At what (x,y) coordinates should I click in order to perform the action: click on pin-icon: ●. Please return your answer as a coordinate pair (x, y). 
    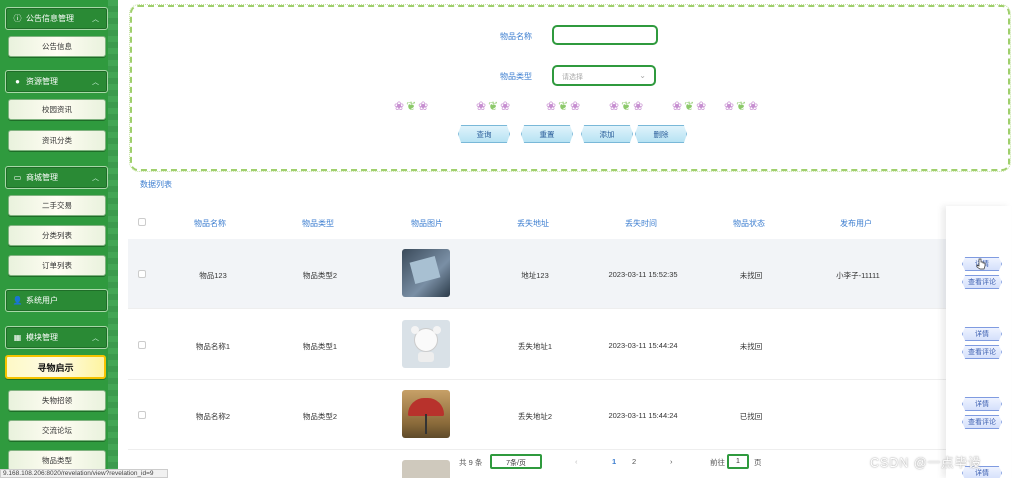
    Looking at the image, I should click on (17, 81).